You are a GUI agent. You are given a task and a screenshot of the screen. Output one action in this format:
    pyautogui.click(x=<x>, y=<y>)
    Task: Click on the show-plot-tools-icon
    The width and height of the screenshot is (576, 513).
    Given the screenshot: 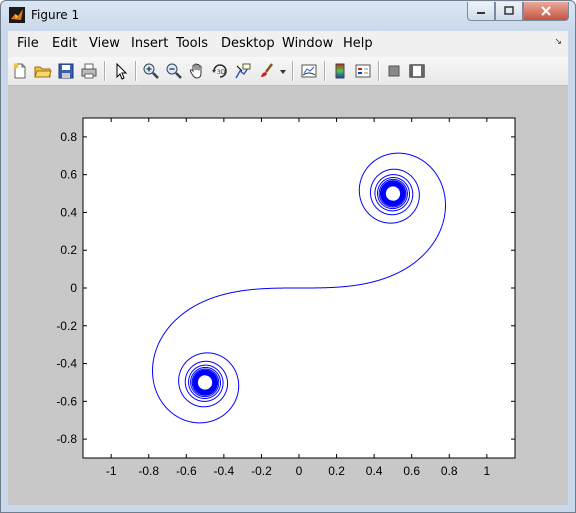 What is the action you would take?
    pyautogui.click(x=417, y=71)
    